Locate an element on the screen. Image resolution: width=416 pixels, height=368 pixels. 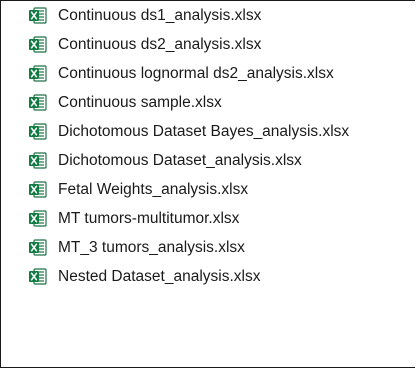
file-item: MT_3 tumors_analysis.xlsx is located at coordinates (208, 248).